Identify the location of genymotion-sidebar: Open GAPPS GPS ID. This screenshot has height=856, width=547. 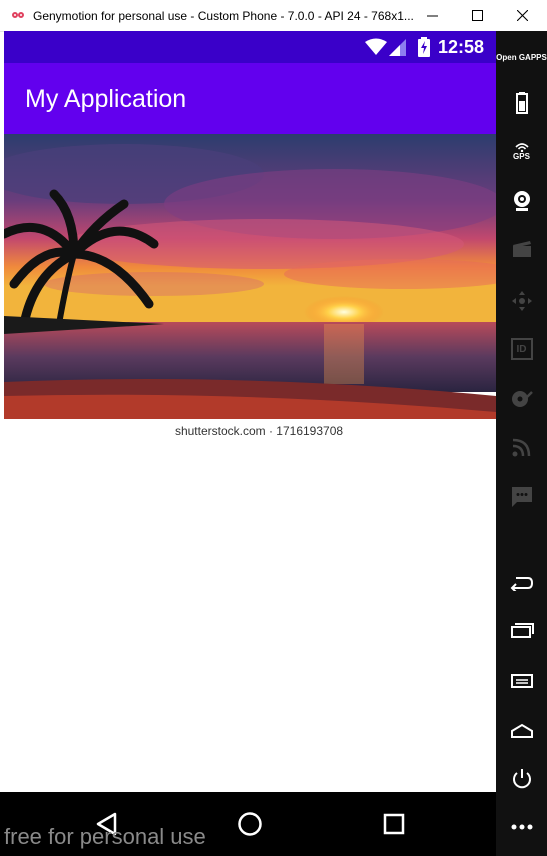
(521, 443).